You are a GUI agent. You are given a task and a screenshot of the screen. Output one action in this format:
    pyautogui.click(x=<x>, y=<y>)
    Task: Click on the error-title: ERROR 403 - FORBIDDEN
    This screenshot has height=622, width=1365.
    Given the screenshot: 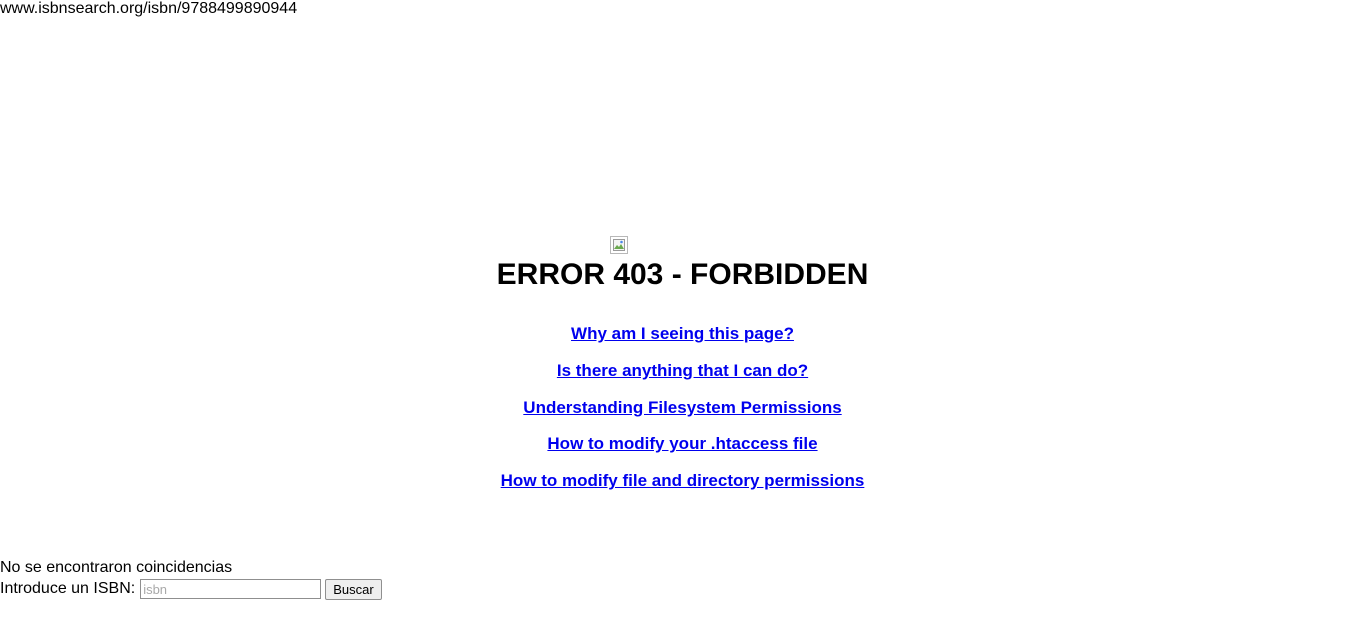 What is the action you would take?
    pyautogui.click(x=682, y=274)
    